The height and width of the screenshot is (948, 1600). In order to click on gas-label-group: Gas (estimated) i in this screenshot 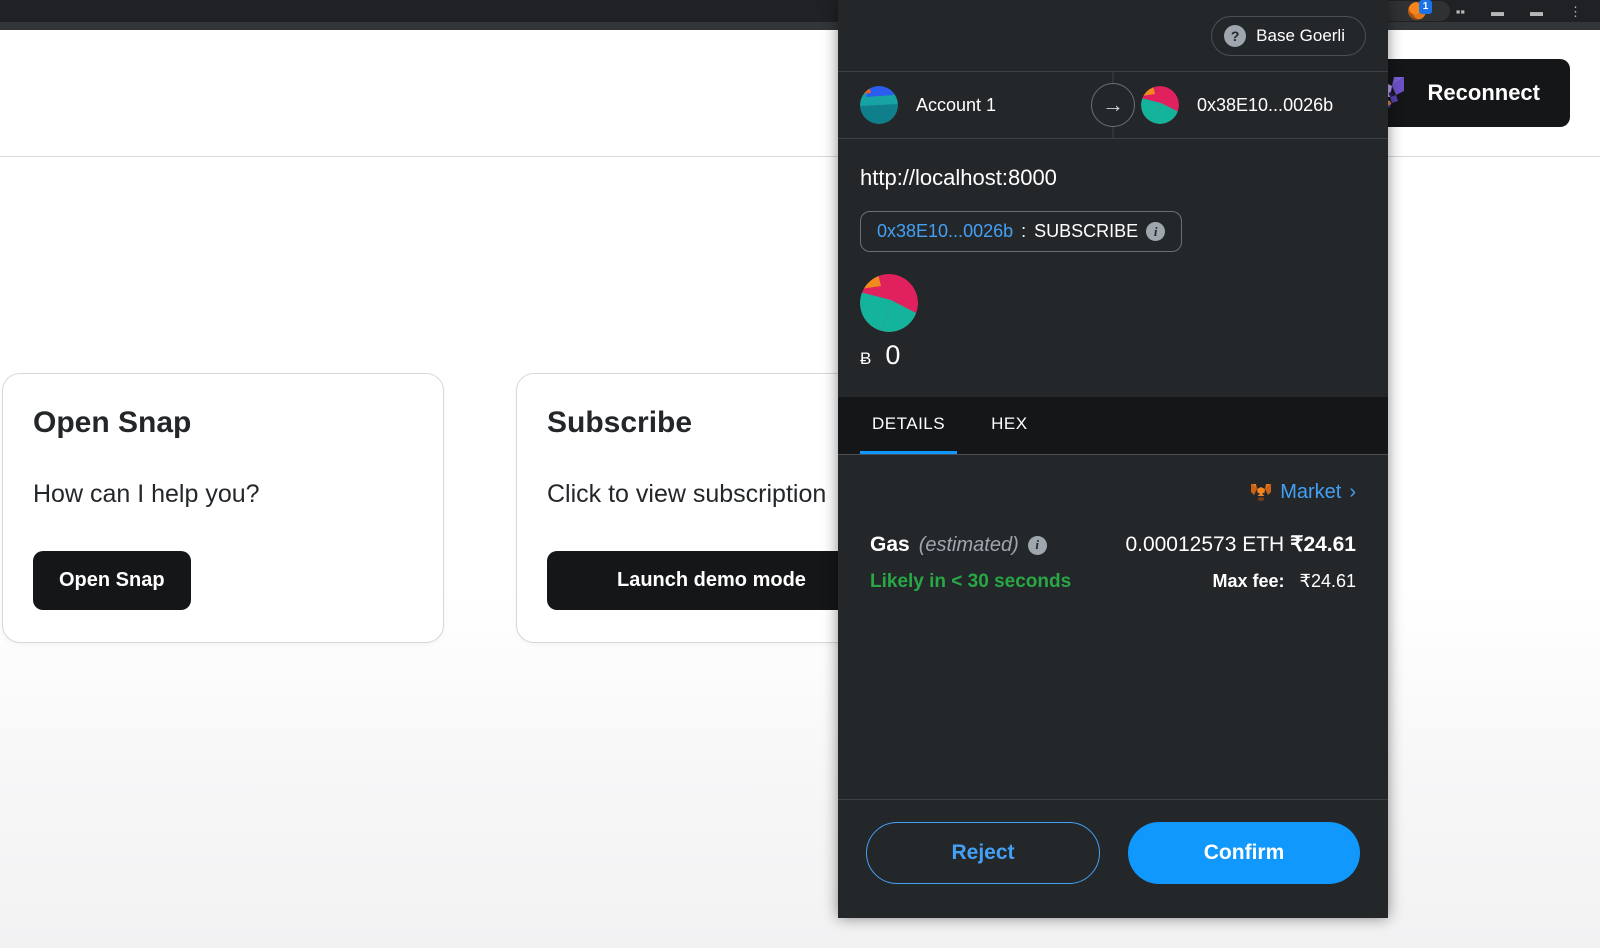, I will do `click(958, 545)`.